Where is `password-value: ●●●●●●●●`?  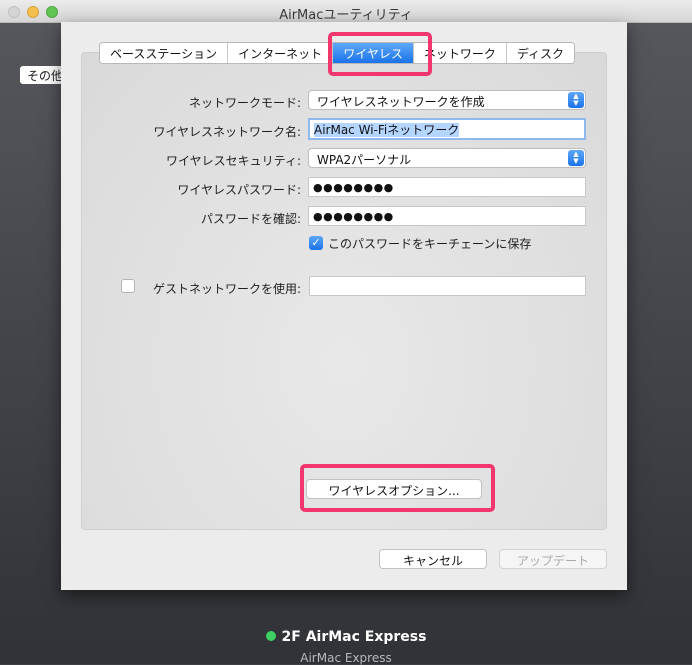 password-value: ●●●●●●●● is located at coordinates (353, 187).